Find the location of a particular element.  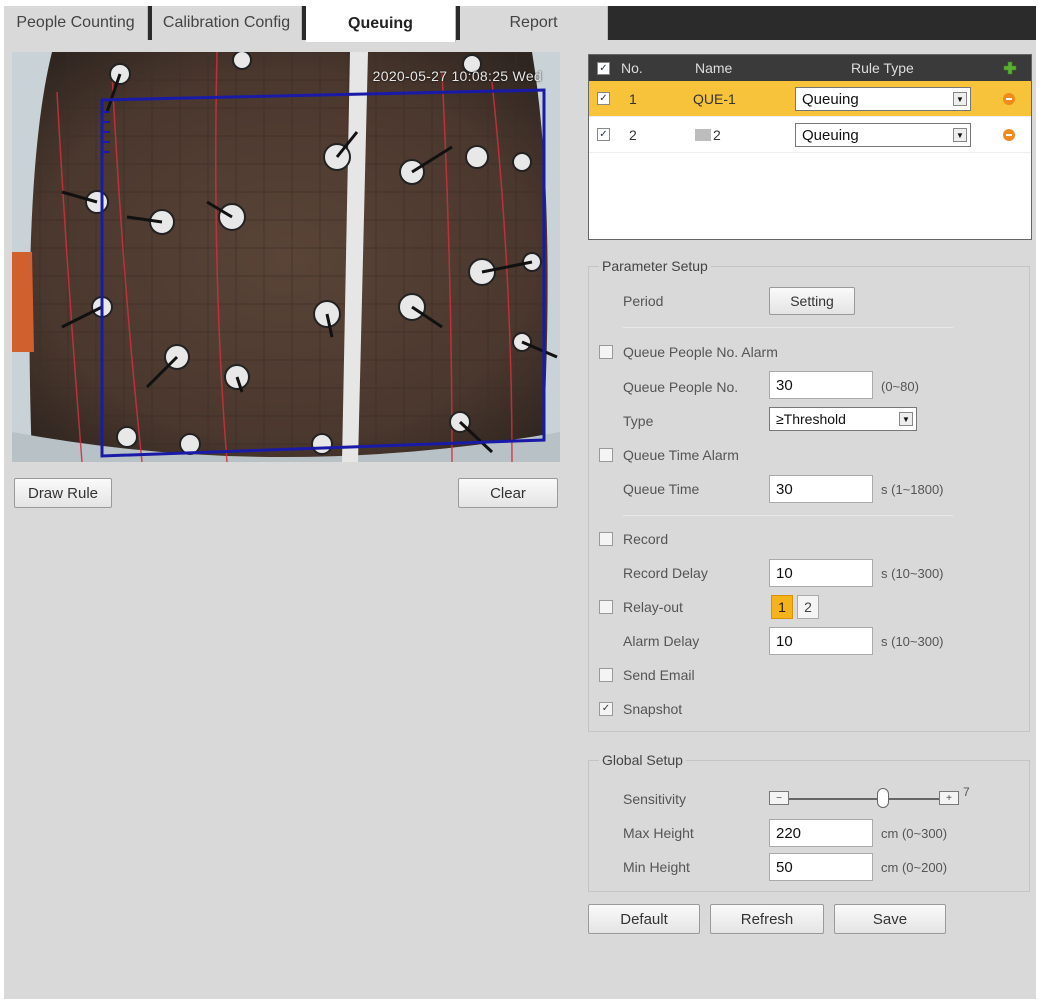

min-height-input: 50 is located at coordinates (821, 867).